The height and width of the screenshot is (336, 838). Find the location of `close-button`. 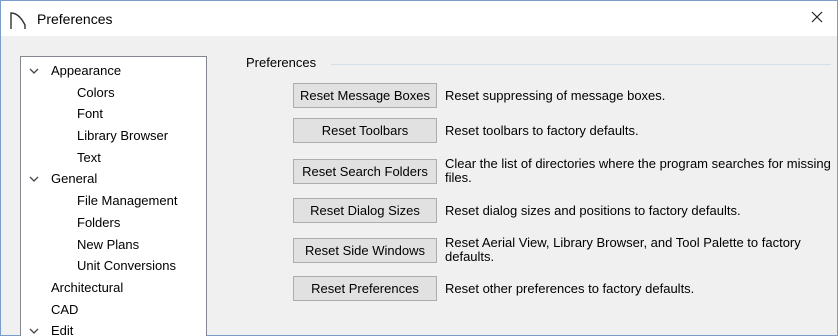

close-button is located at coordinates (817, 18).